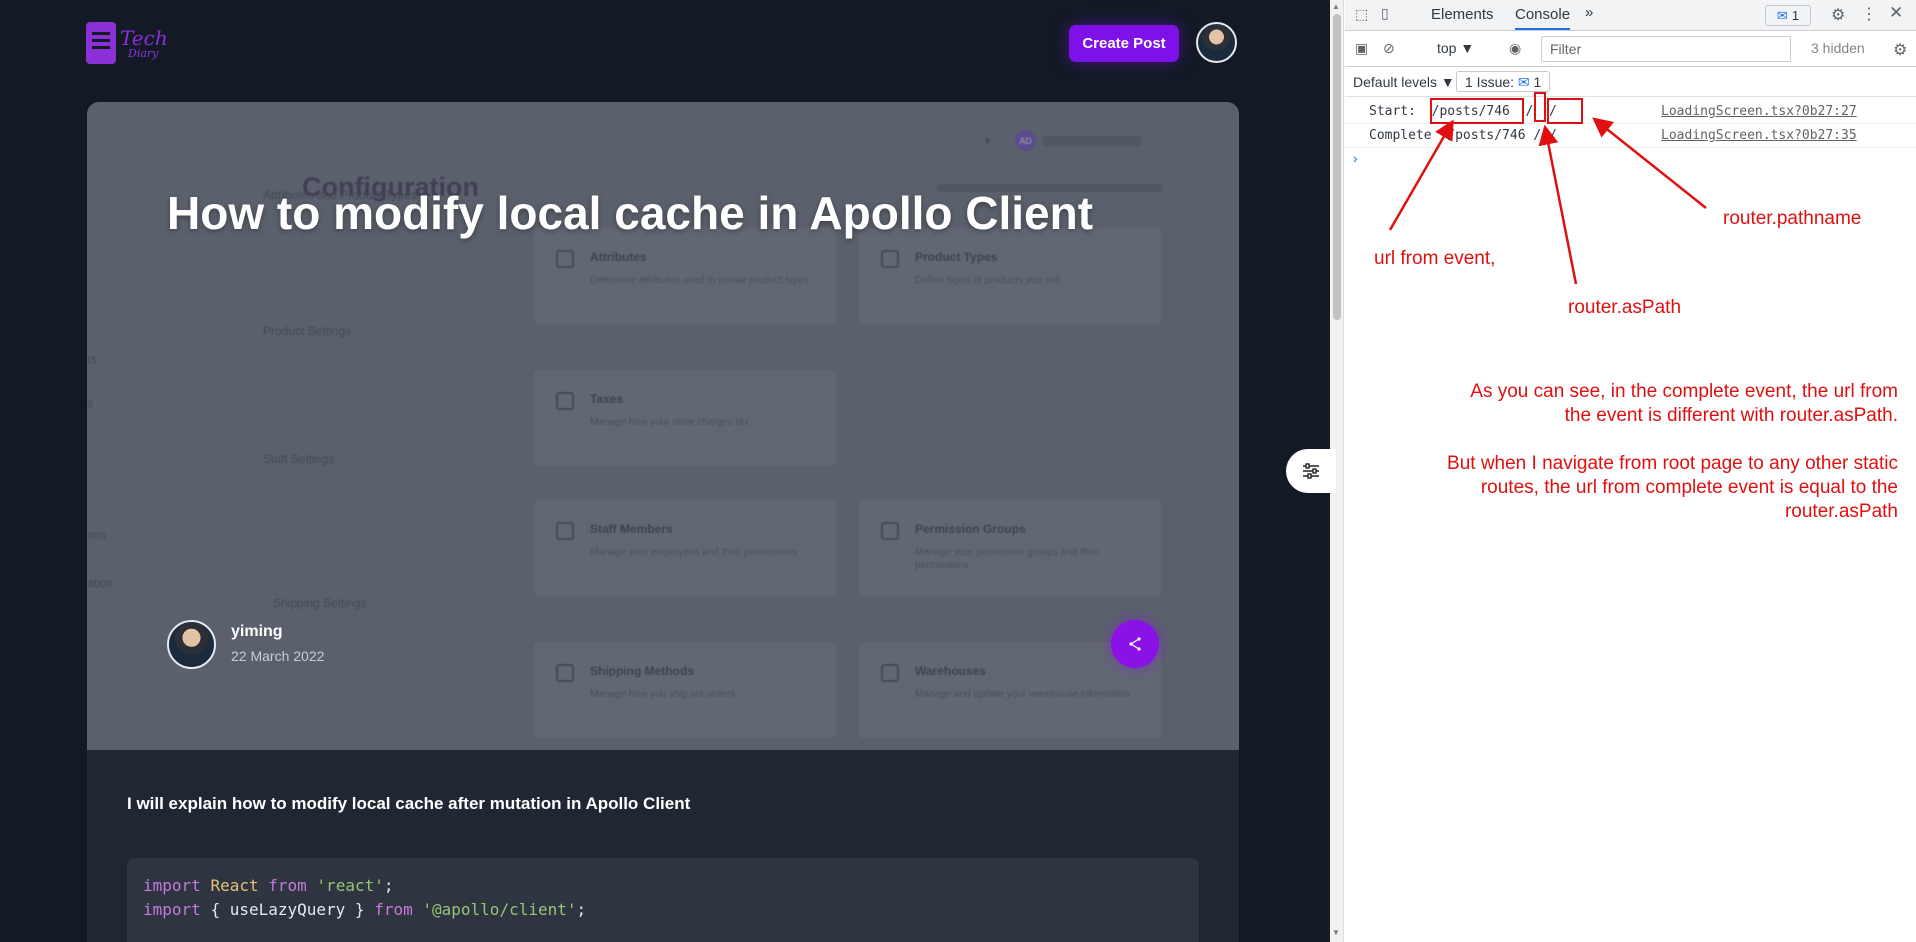  Describe the element at coordinates (1337, 167) in the screenshot. I see `scrollbar-thumb` at that location.